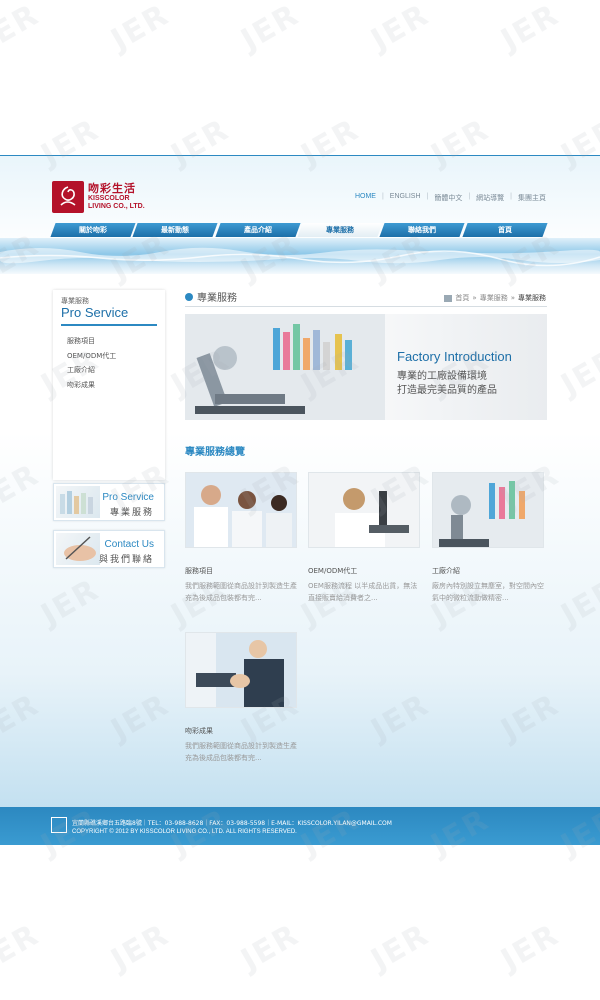 The width and height of the screenshot is (600, 1000). What do you see at coordinates (447, 390) in the screenshot?
I see `banner-subtitle-2: 打造最完美品質的產品` at bounding box center [447, 390].